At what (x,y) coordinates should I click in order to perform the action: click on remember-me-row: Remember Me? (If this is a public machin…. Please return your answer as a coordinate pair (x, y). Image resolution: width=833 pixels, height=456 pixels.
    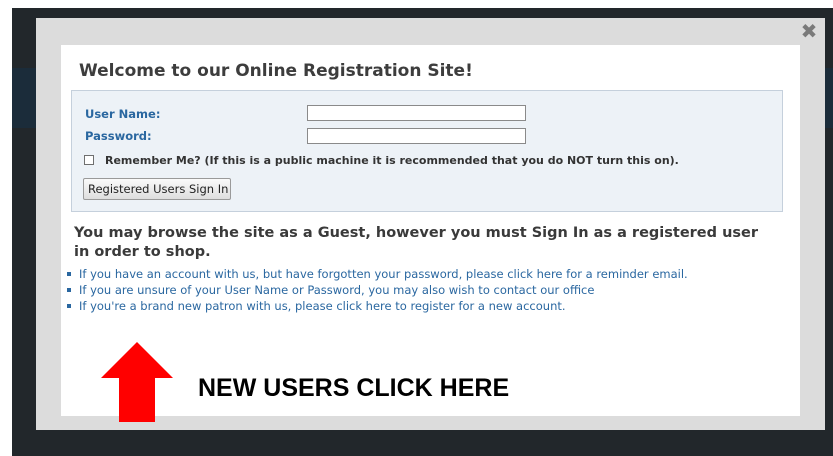
    Looking at the image, I should click on (381, 160).